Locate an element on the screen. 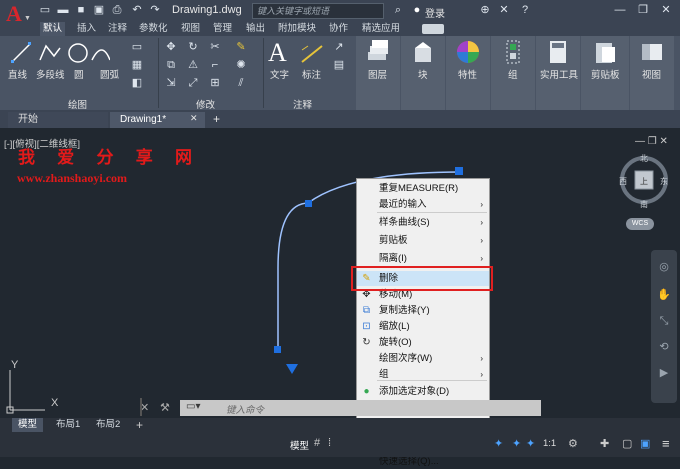 The width and height of the screenshot is (680, 469). fillet-icon: ⌐ is located at coordinates (215, 65).